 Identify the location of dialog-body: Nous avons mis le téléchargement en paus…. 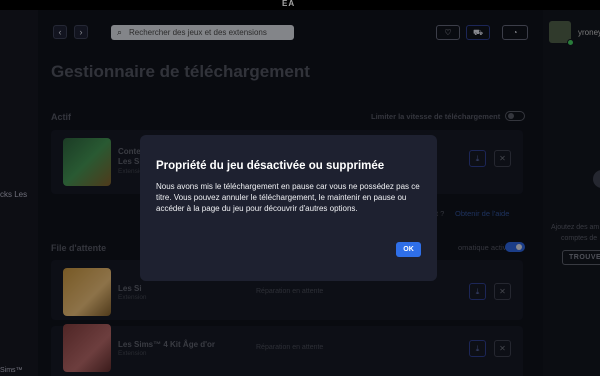
(288, 197).